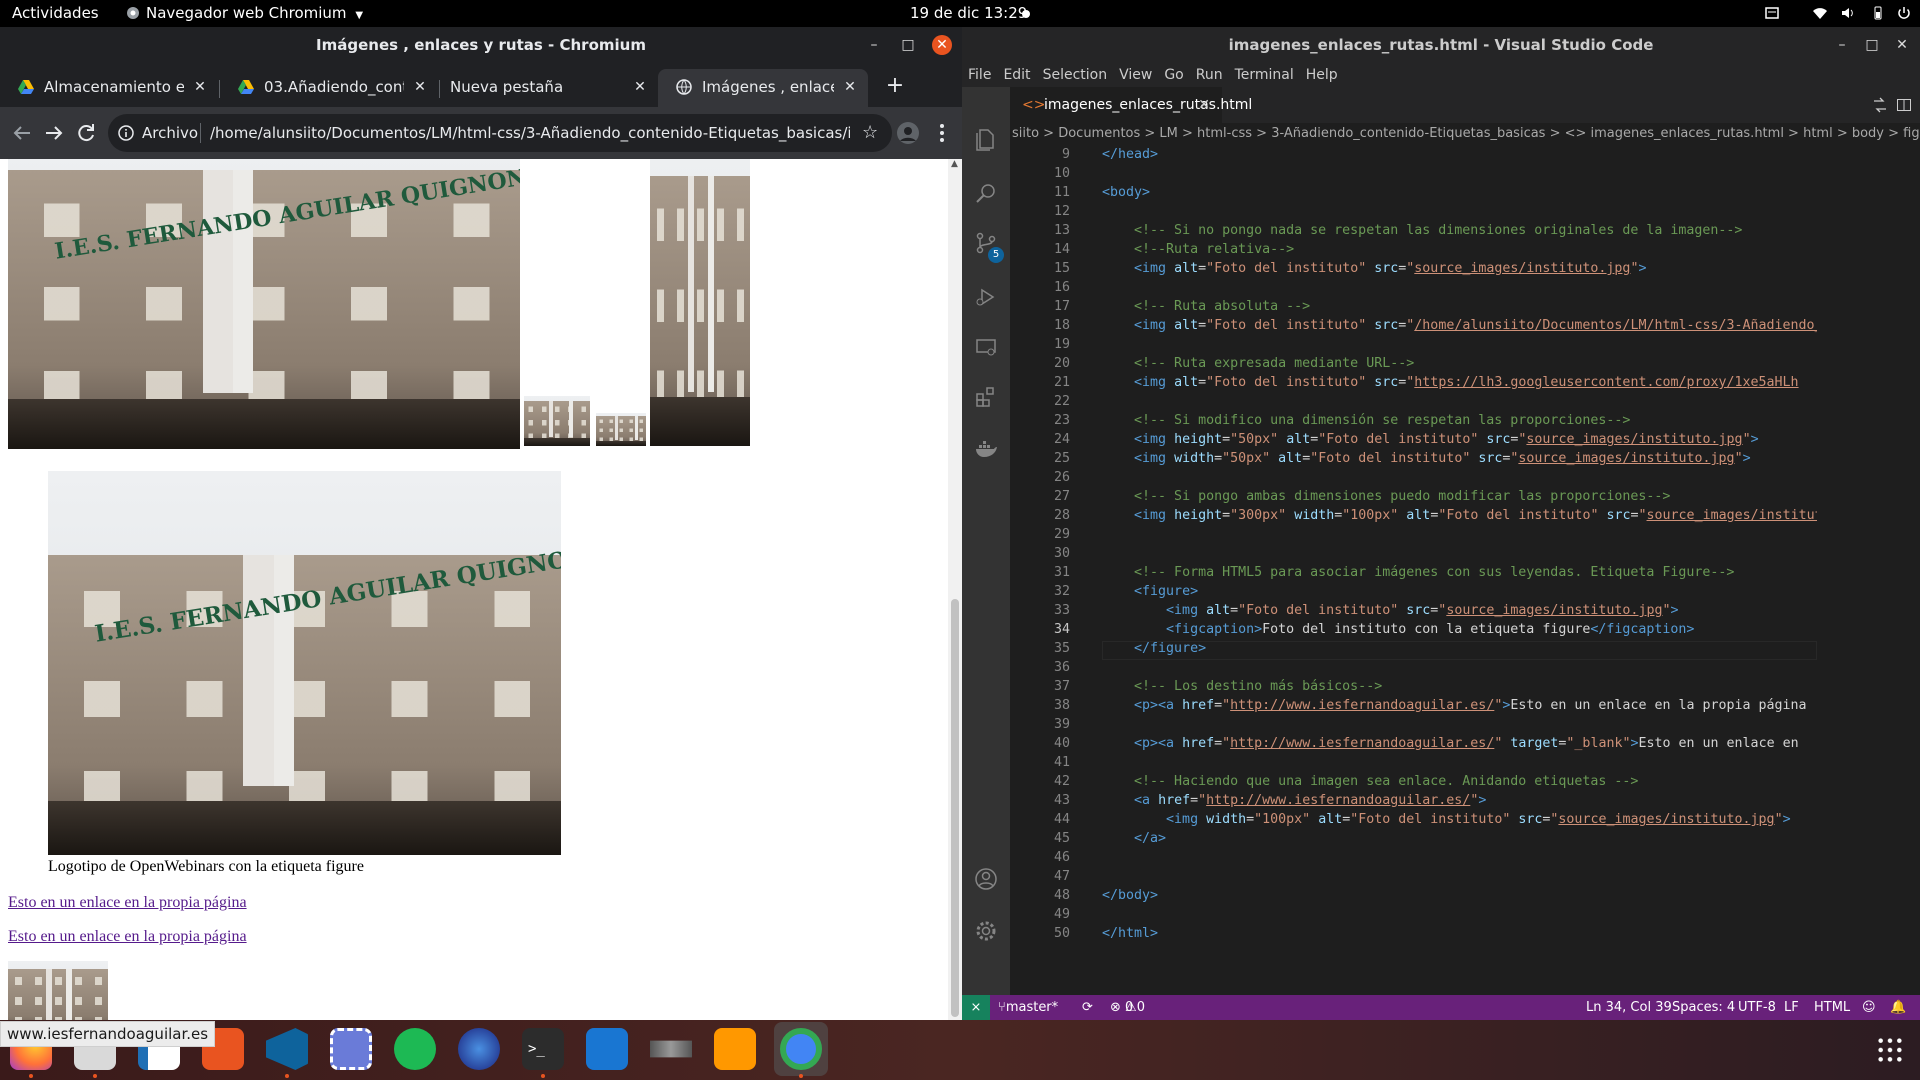  What do you see at coordinates (1754, 439) in the screenshot?
I see `code-token: >` at bounding box center [1754, 439].